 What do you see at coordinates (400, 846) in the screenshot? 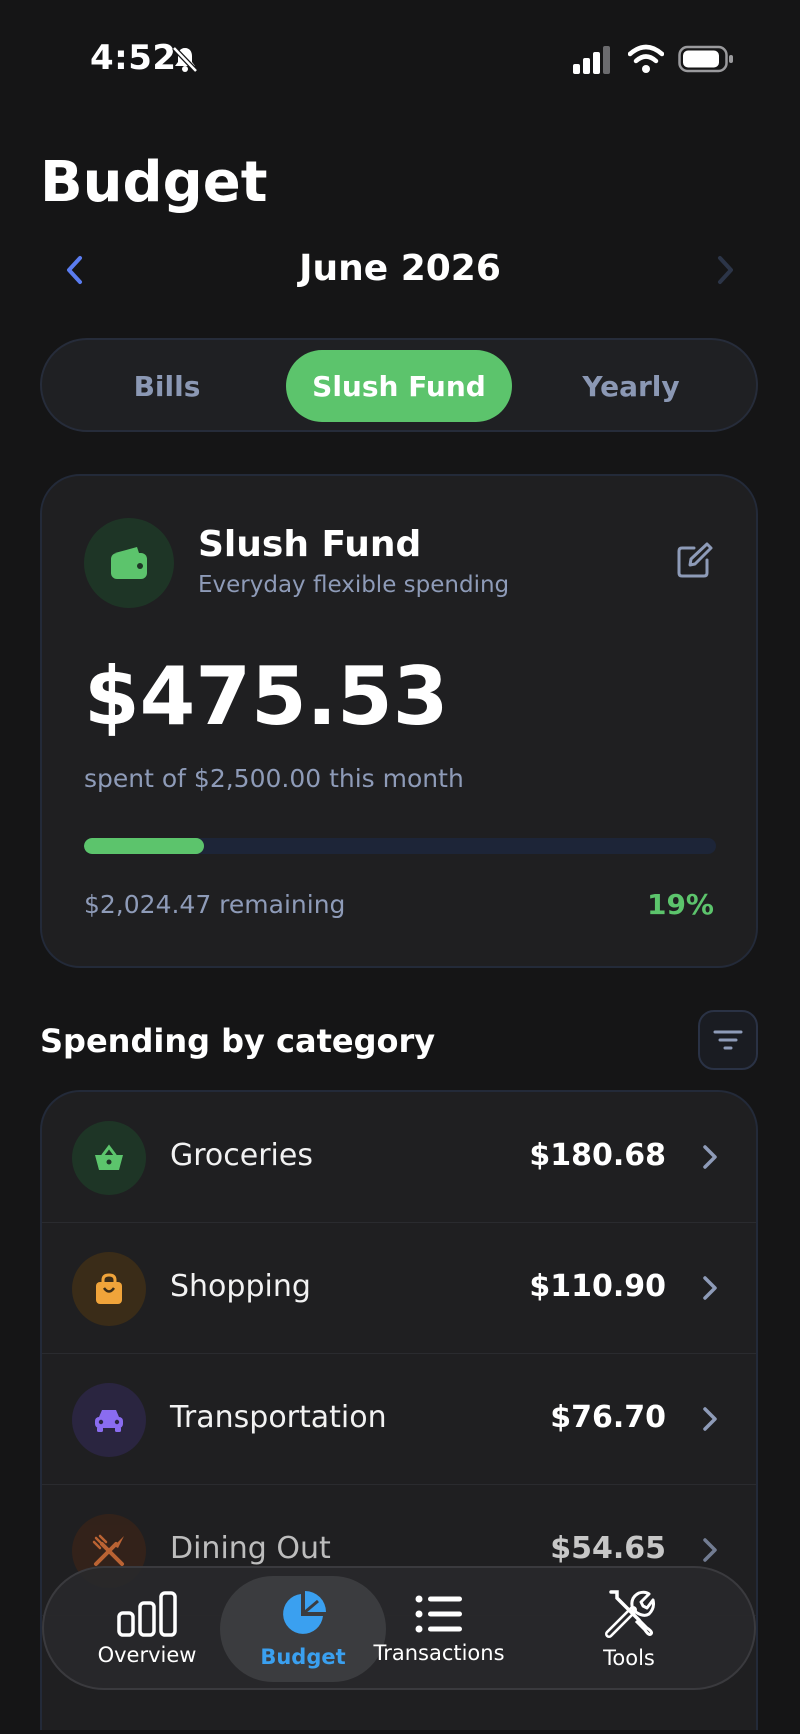
I see `budget-progress-bar` at bounding box center [400, 846].